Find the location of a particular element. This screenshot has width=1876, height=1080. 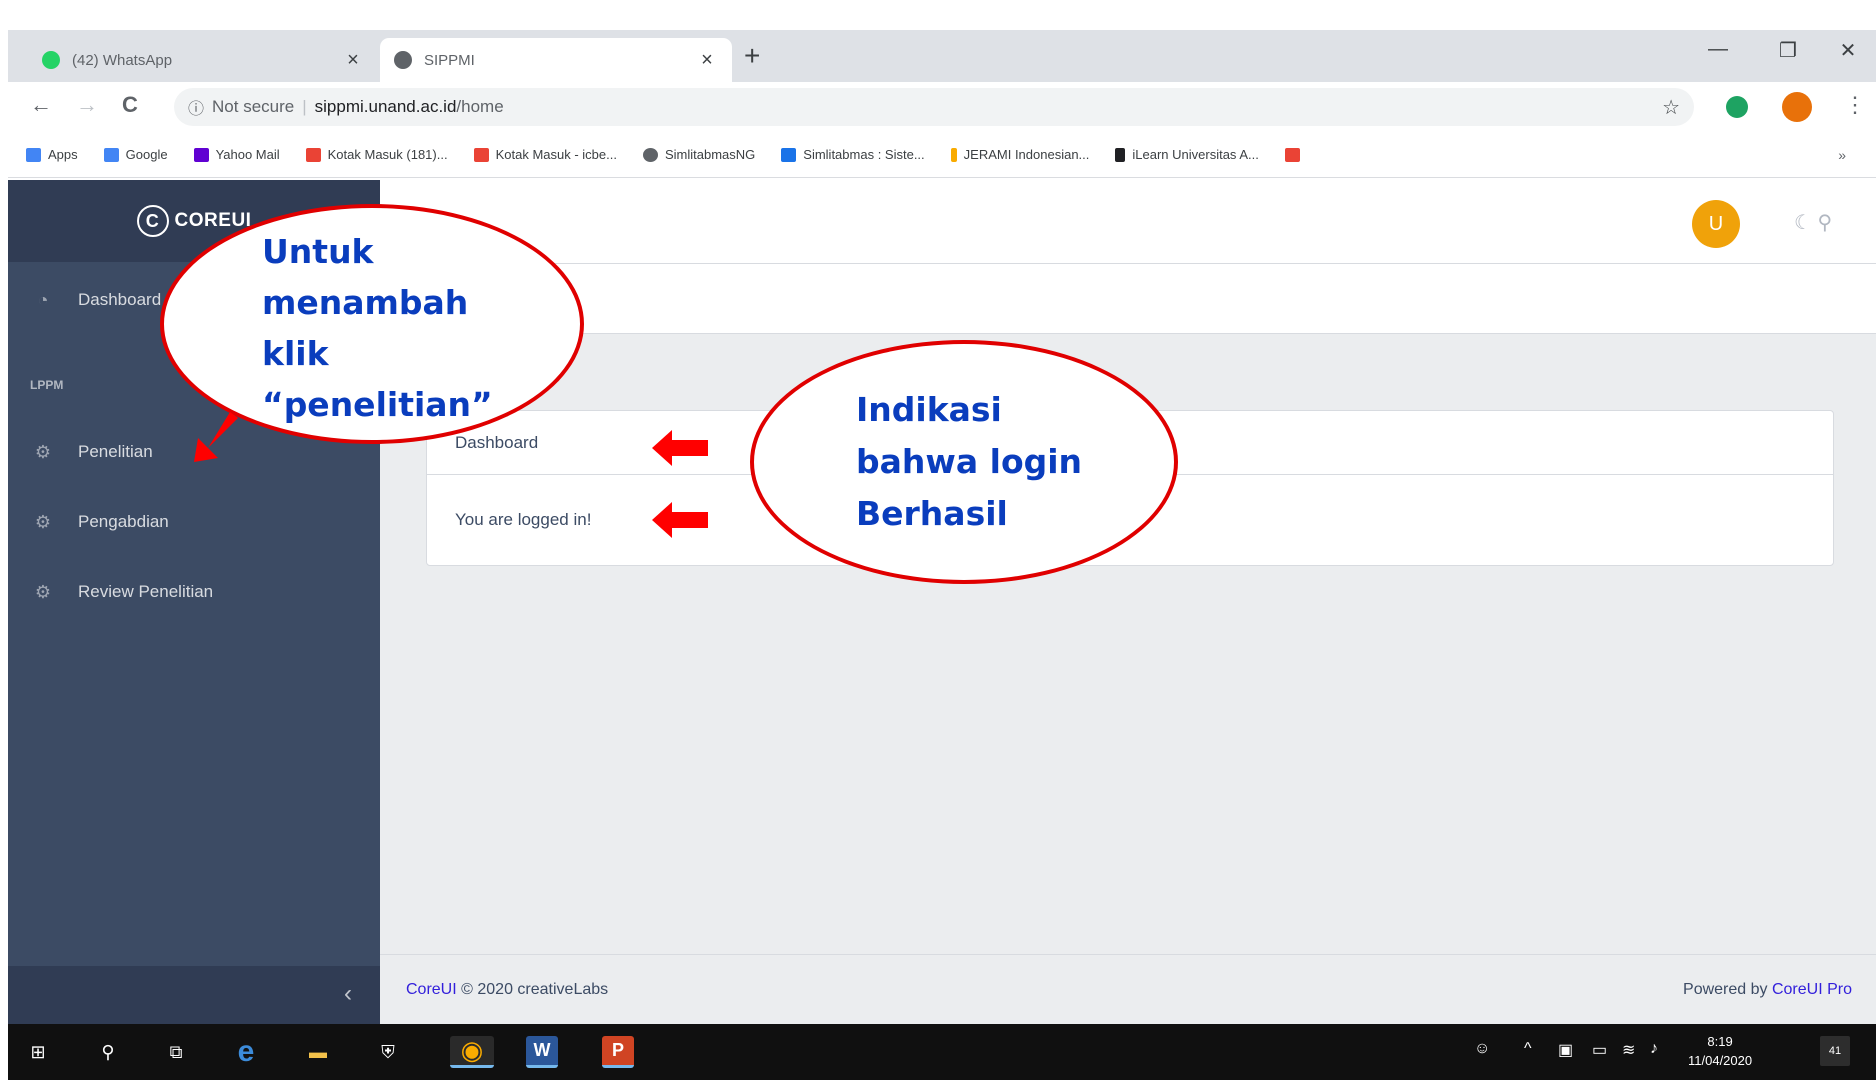

annotation-line: Indikasi is located at coordinates (929, 409).